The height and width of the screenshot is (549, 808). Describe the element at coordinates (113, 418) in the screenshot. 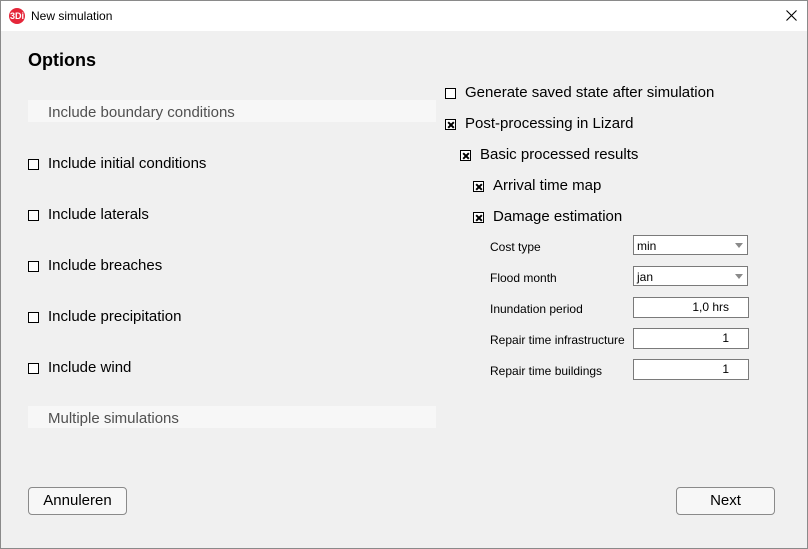

I see `multiple-simulations-label: Multiple simulations` at that location.